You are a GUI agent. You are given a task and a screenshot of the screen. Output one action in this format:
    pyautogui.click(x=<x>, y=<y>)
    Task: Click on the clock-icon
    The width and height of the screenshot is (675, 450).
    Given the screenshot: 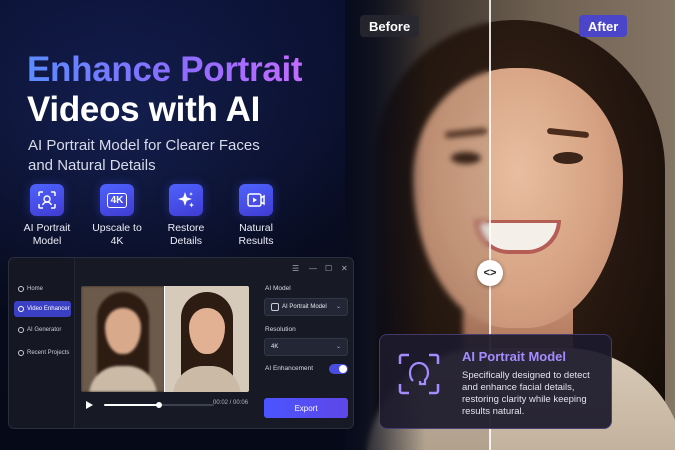 What is the action you would take?
    pyautogui.click(x=21, y=353)
    